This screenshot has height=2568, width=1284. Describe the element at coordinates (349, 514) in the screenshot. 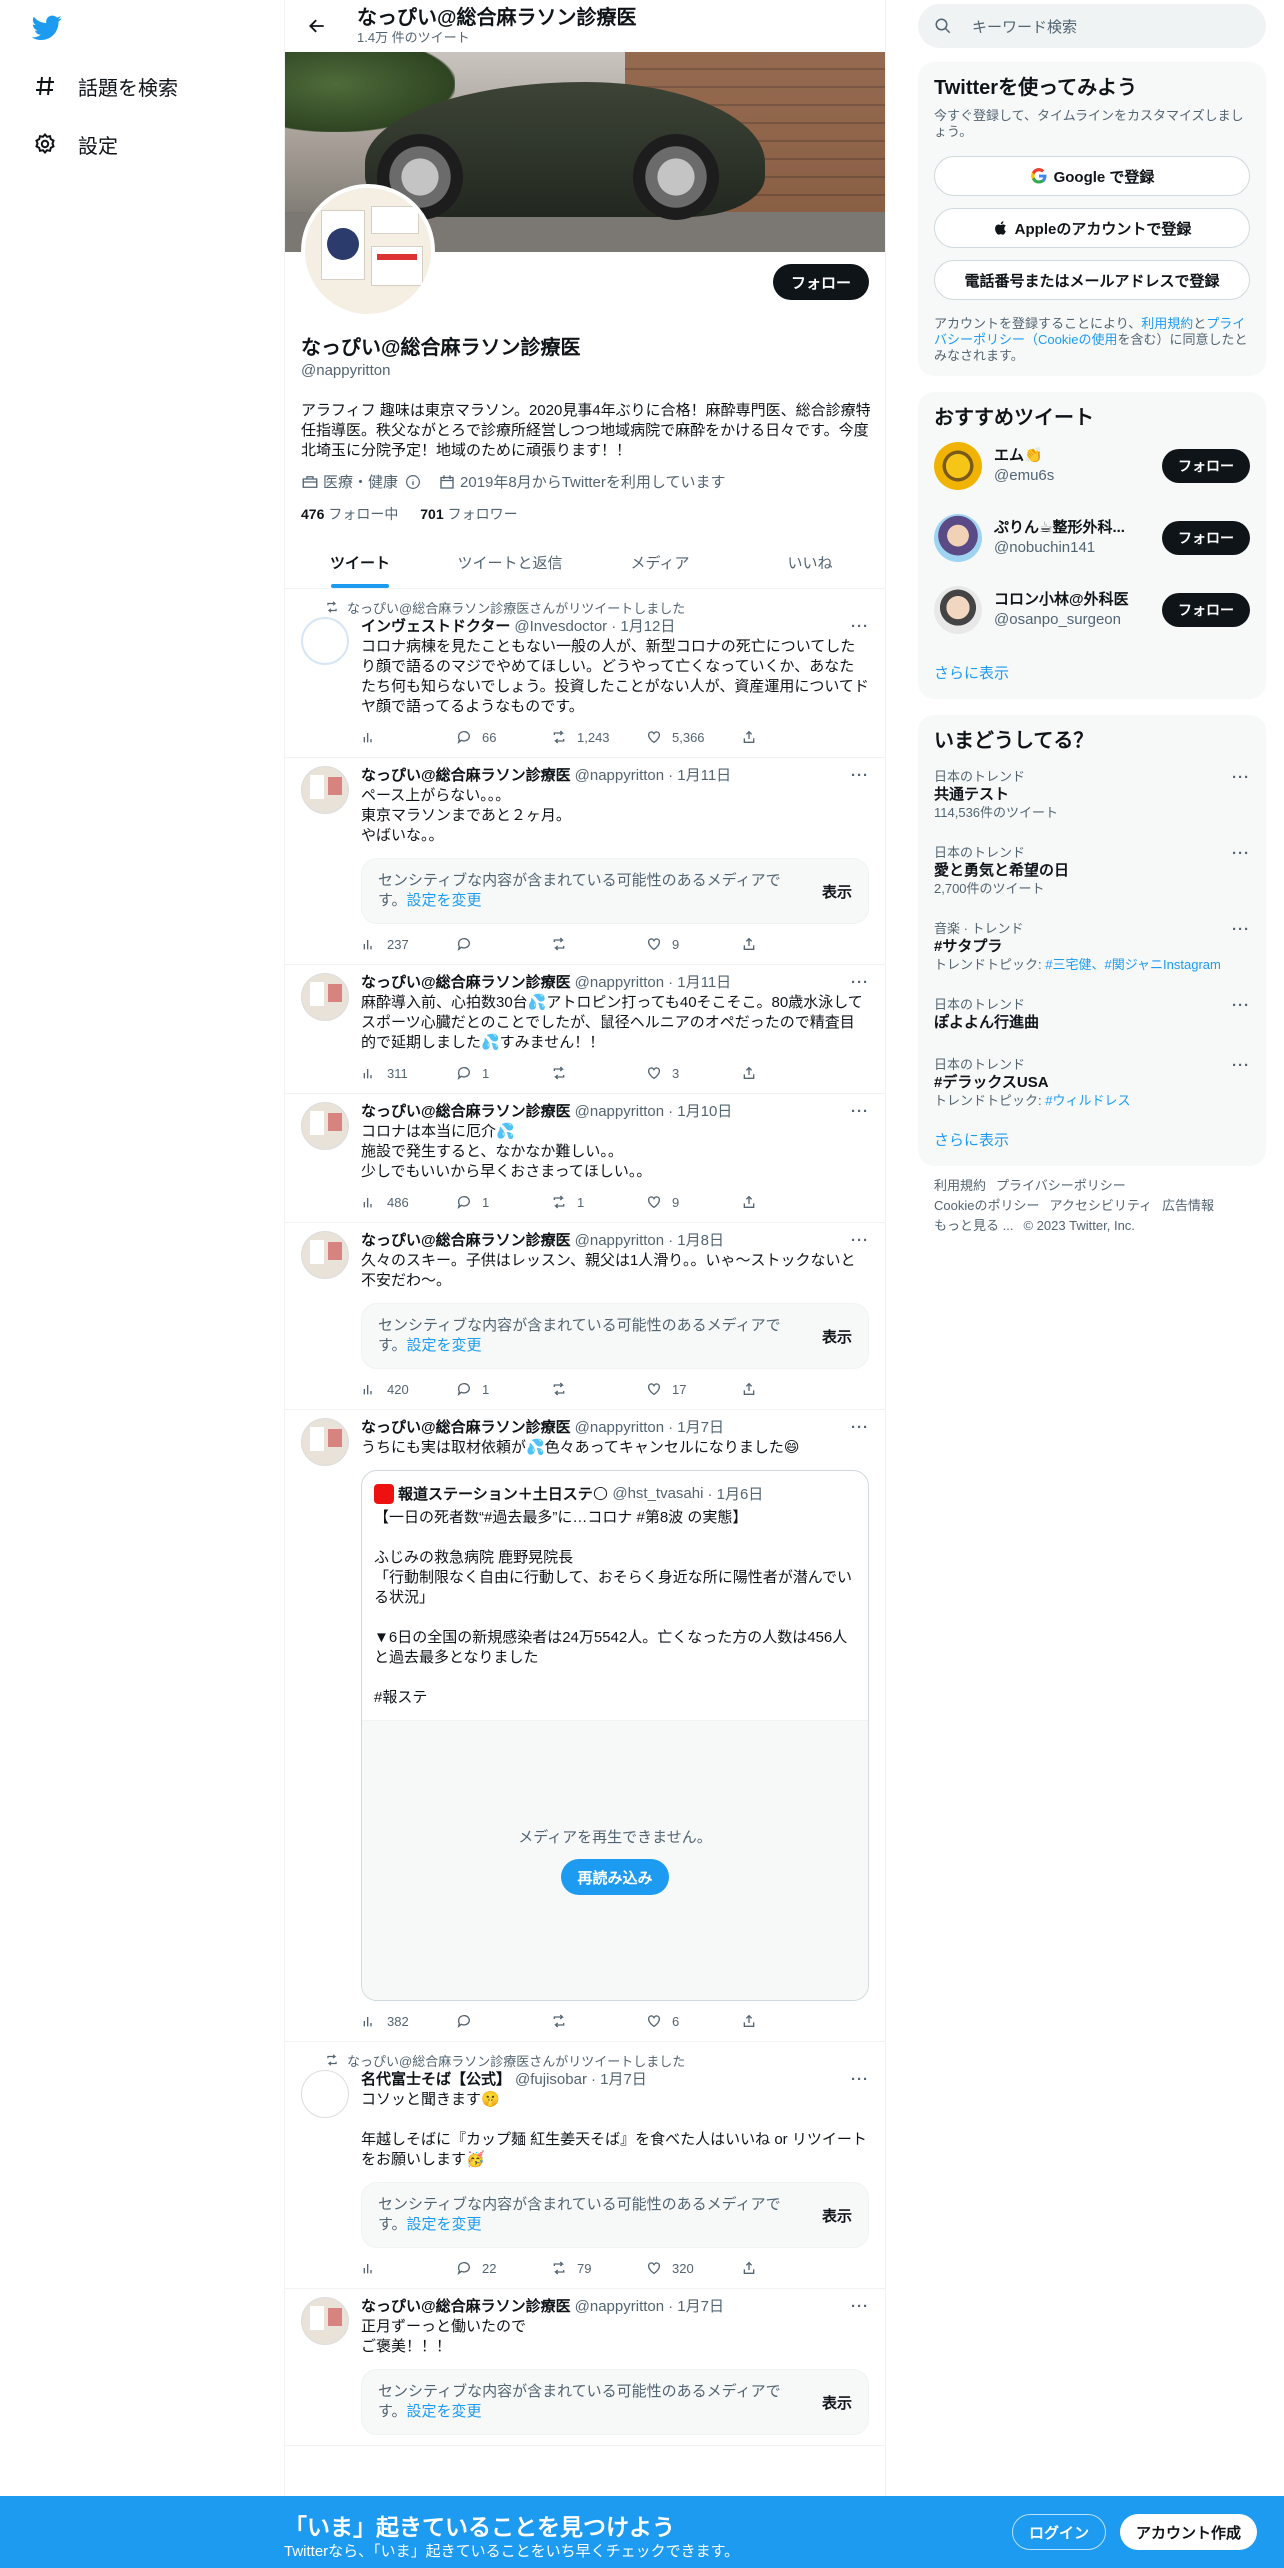

I see `following-link: 476 フォロー中` at that location.